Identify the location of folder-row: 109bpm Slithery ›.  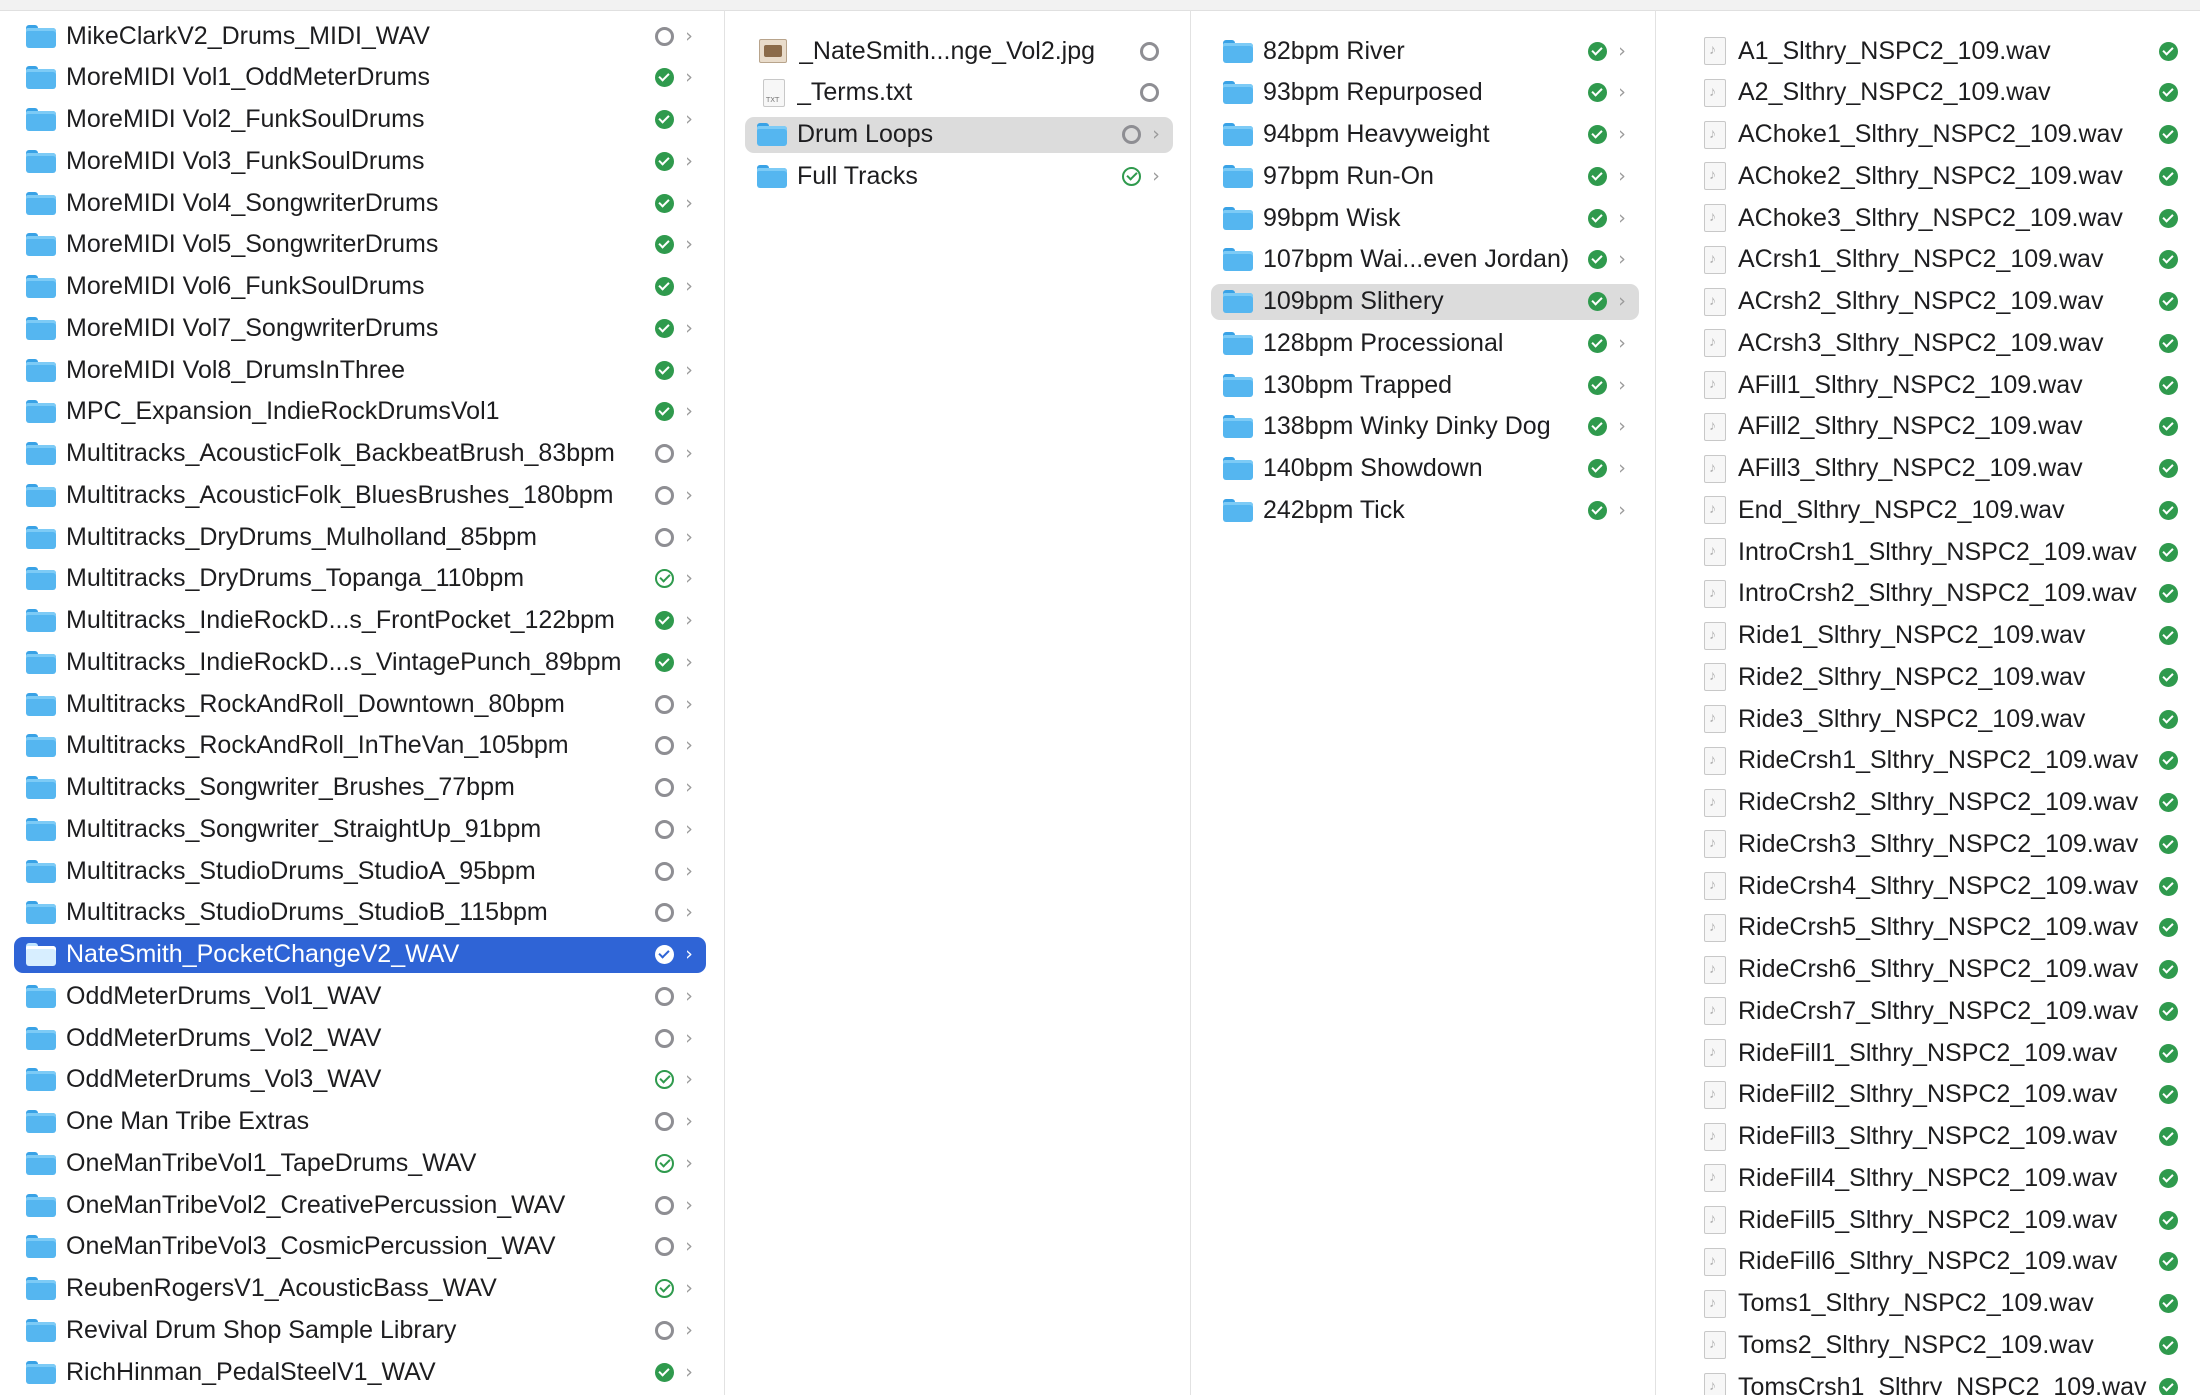
(1425, 301).